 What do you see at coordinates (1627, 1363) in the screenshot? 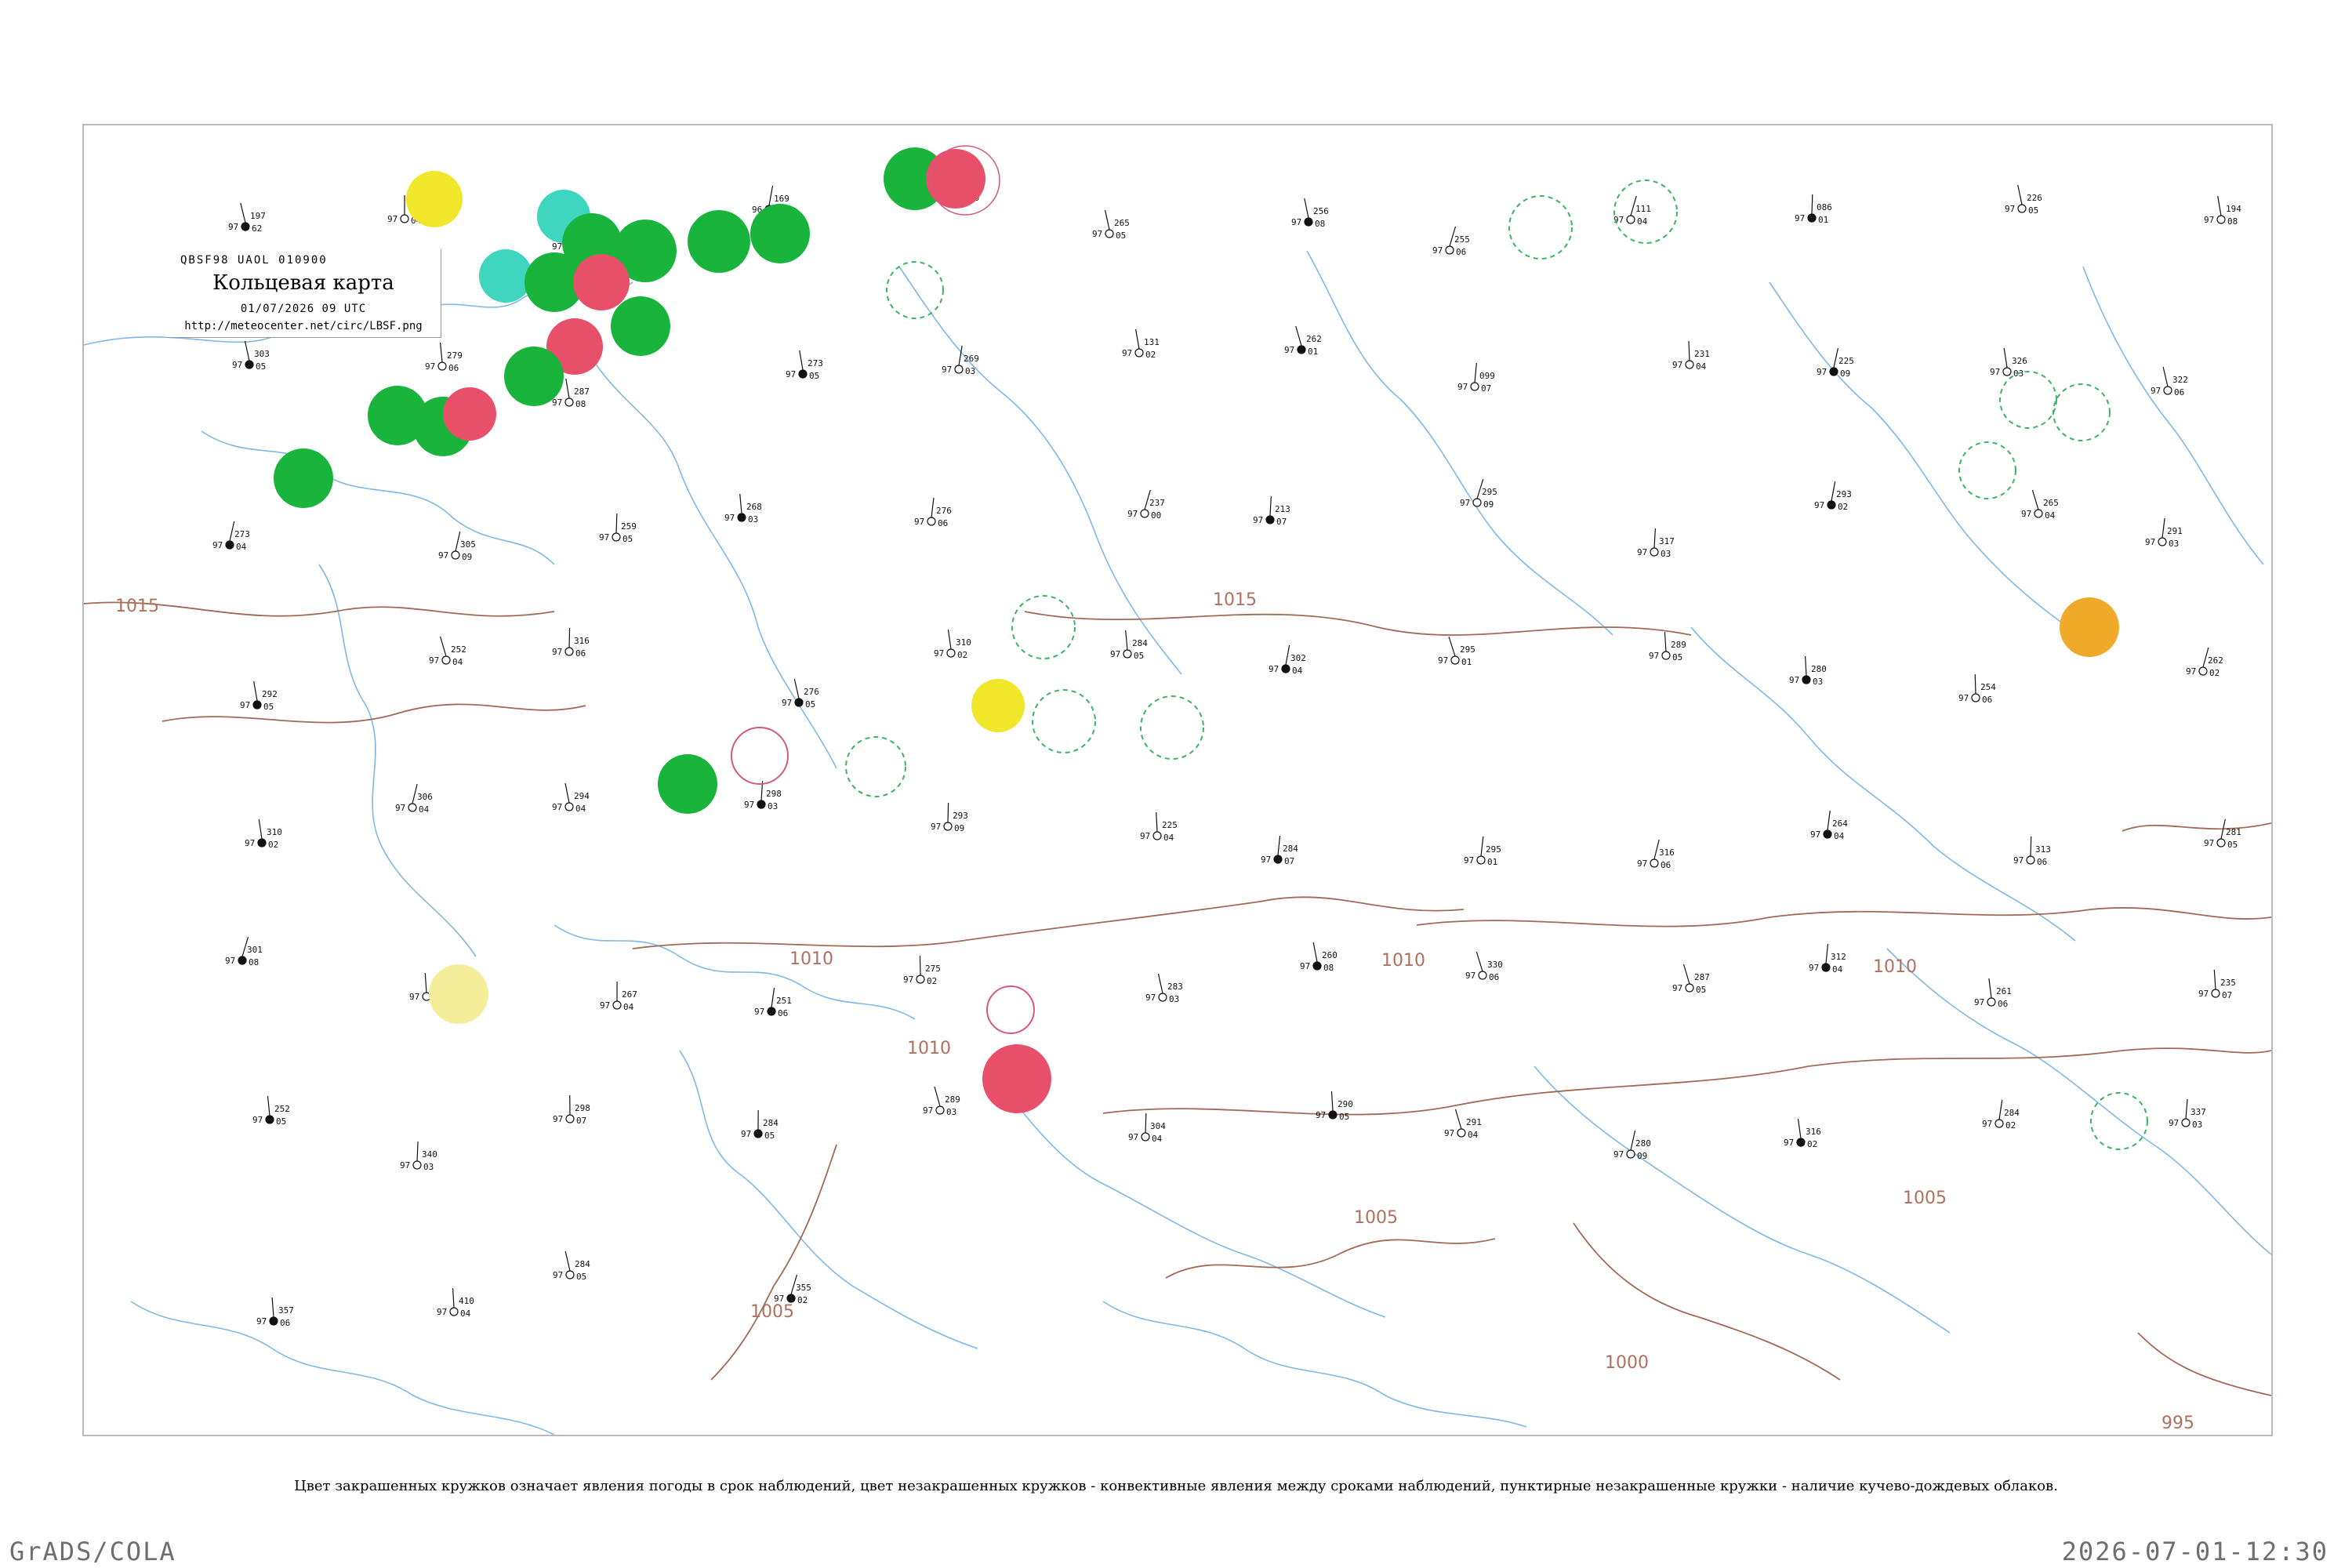
I see `isobar-label: 1000` at bounding box center [1627, 1363].